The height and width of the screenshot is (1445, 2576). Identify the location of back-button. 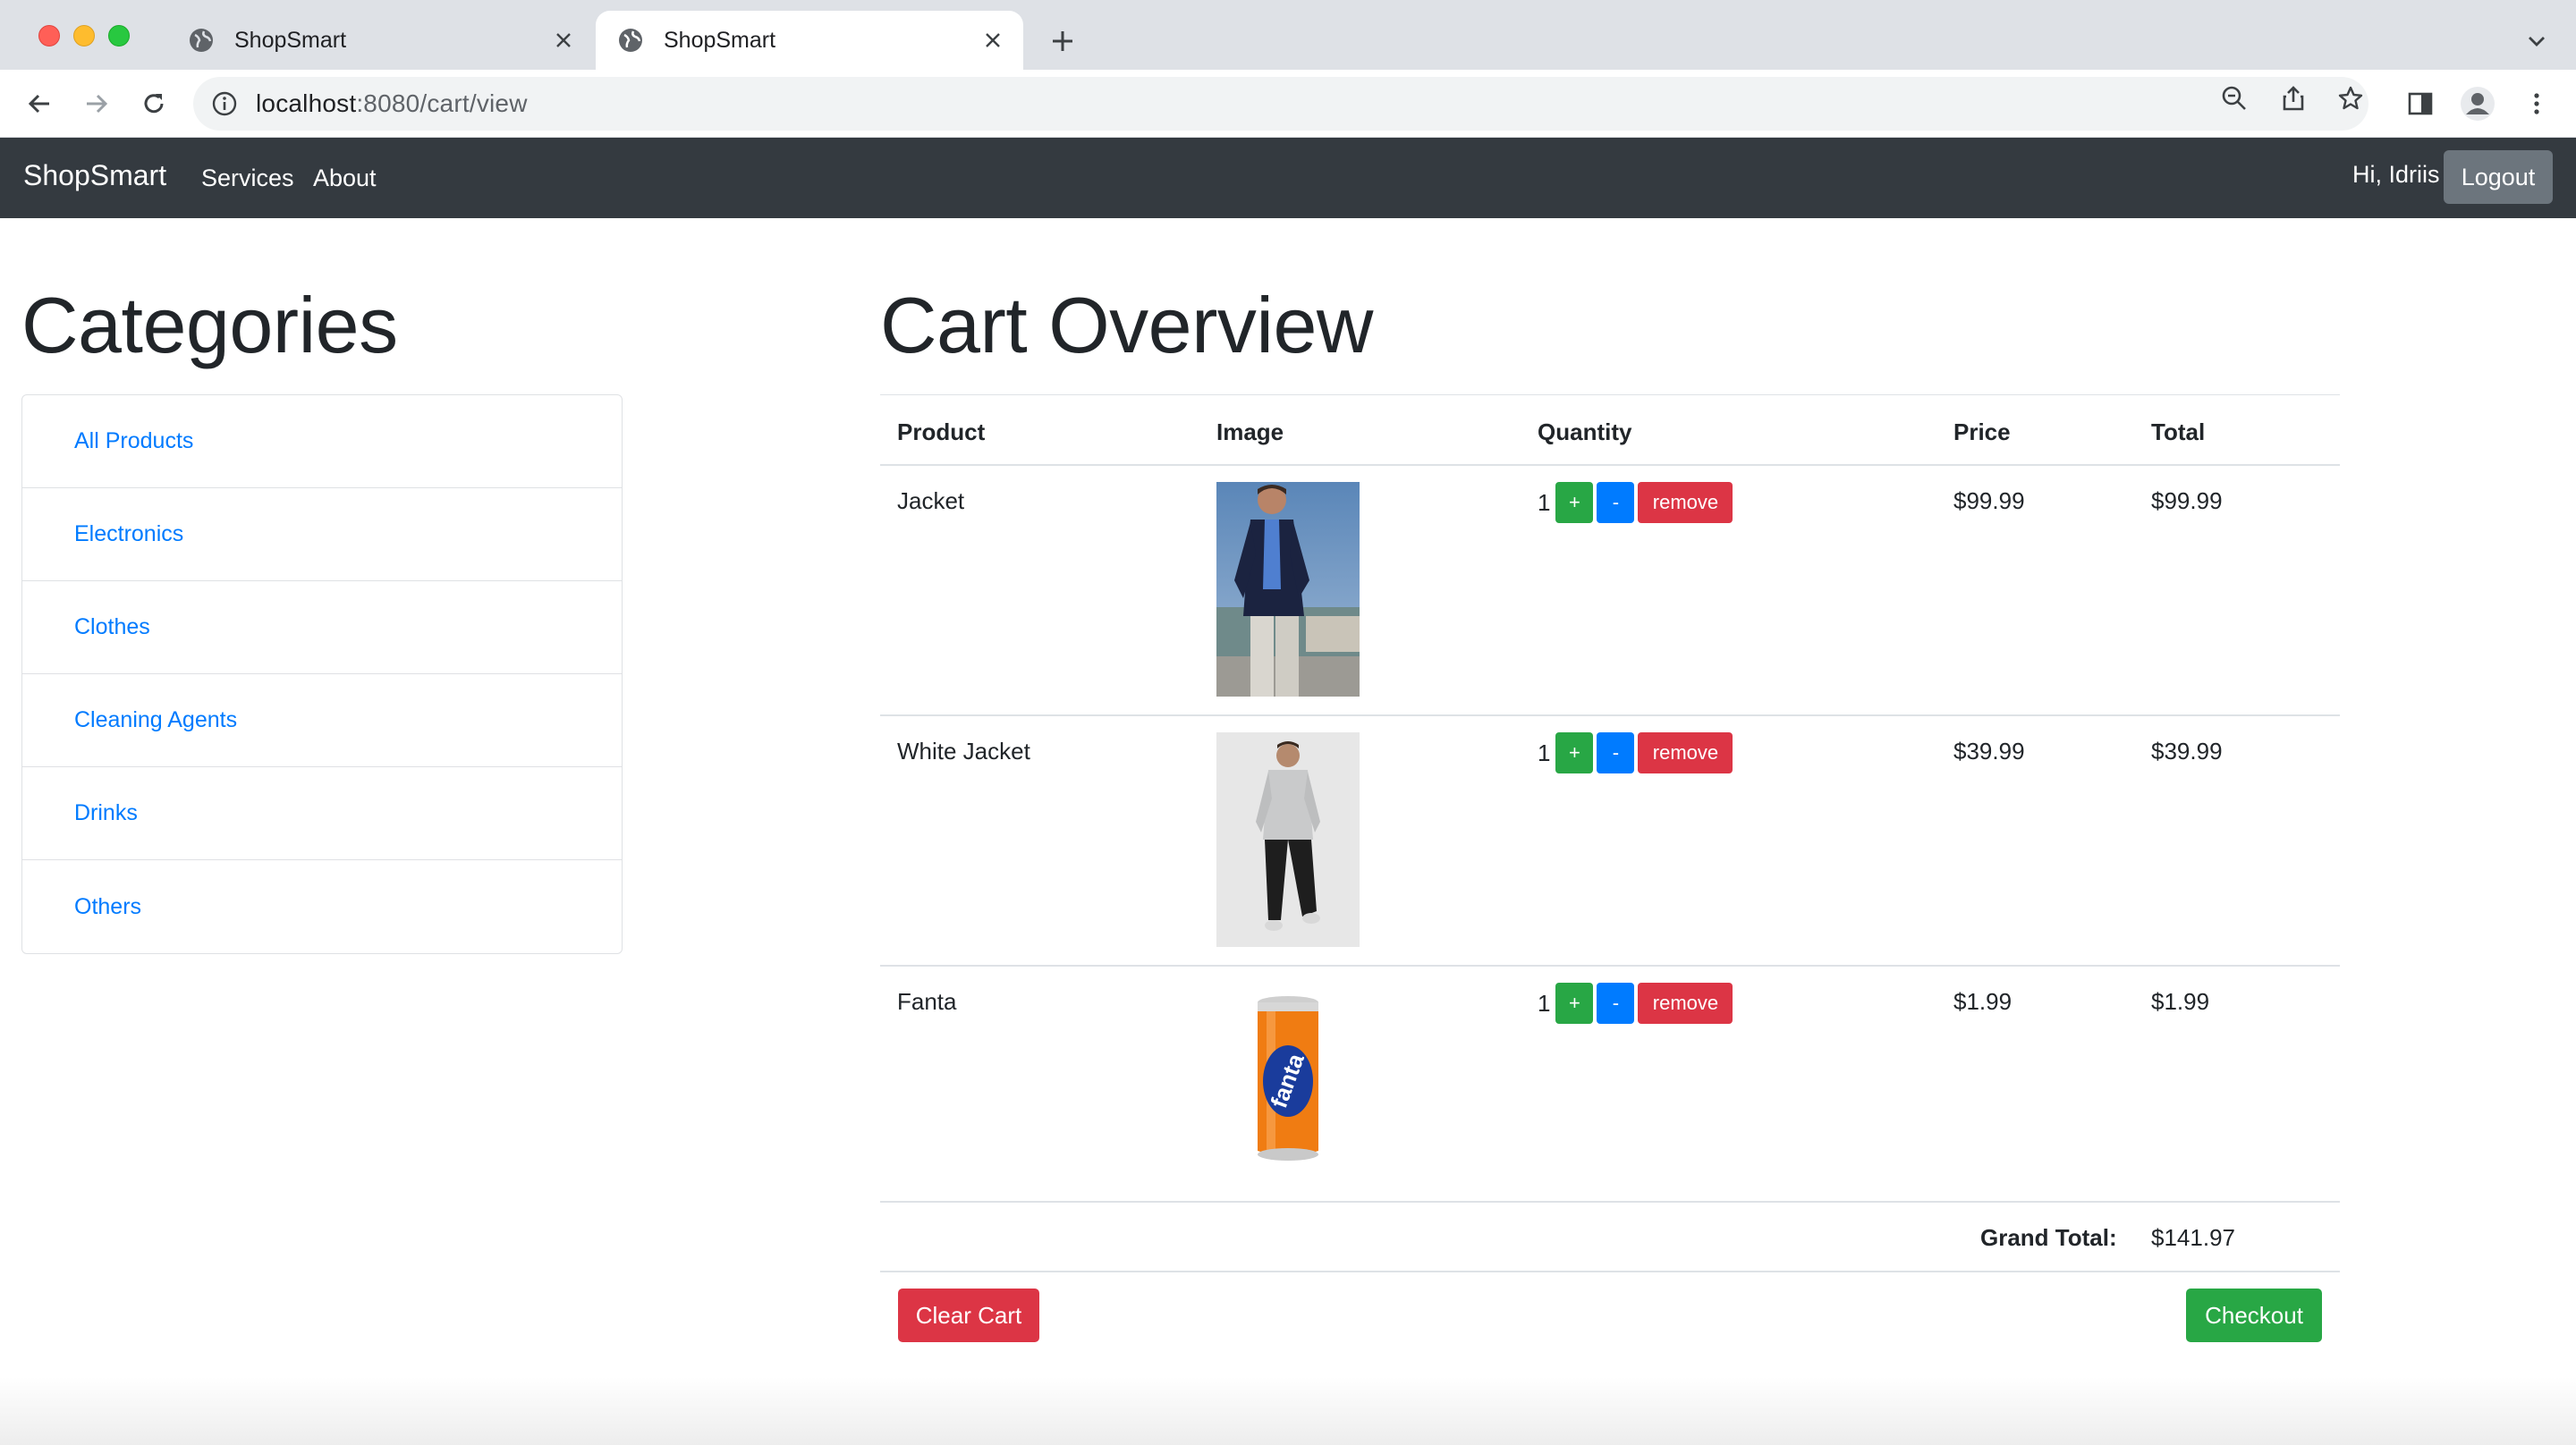
(39, 103).